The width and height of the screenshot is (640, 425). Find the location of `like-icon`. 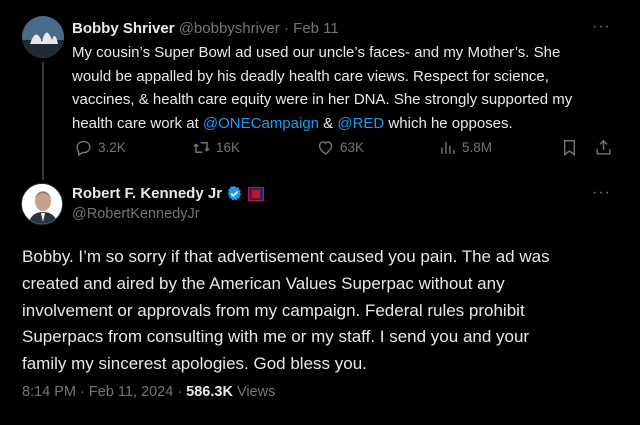

like-icon is located at coordinates (325, 148).